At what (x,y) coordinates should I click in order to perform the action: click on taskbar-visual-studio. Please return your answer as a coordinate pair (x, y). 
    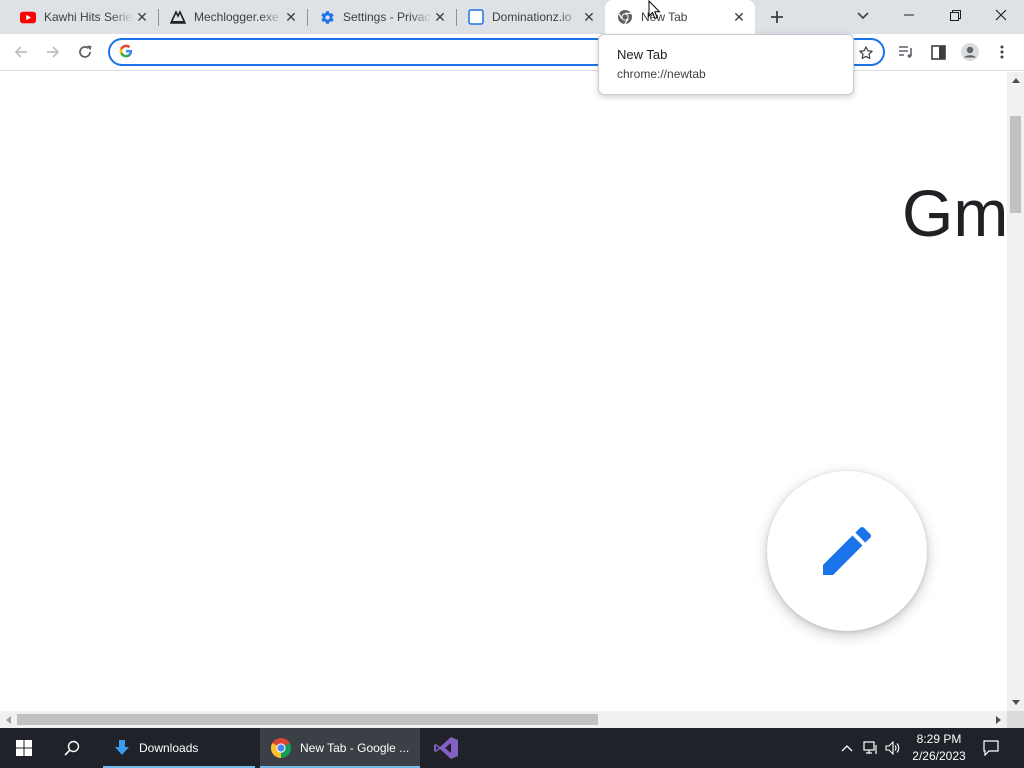
    Looking at the image, I should click on (447, 748).